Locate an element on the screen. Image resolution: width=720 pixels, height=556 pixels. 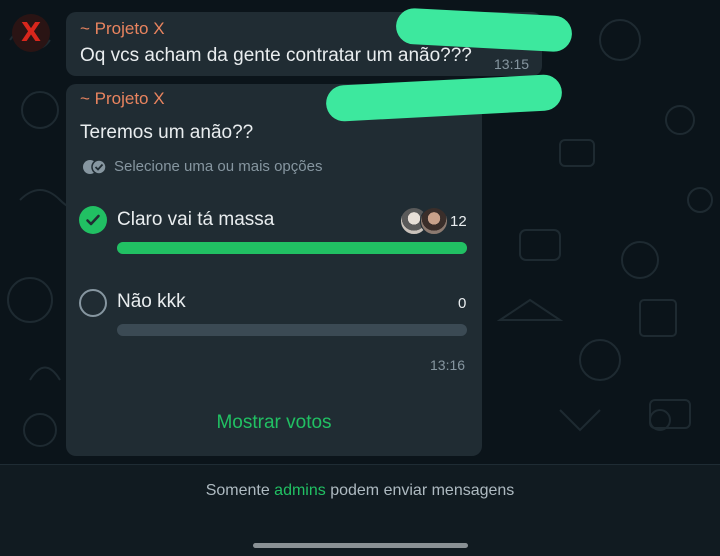
poll-sender: ~ Projeto X is located at coordinates (122, 99).